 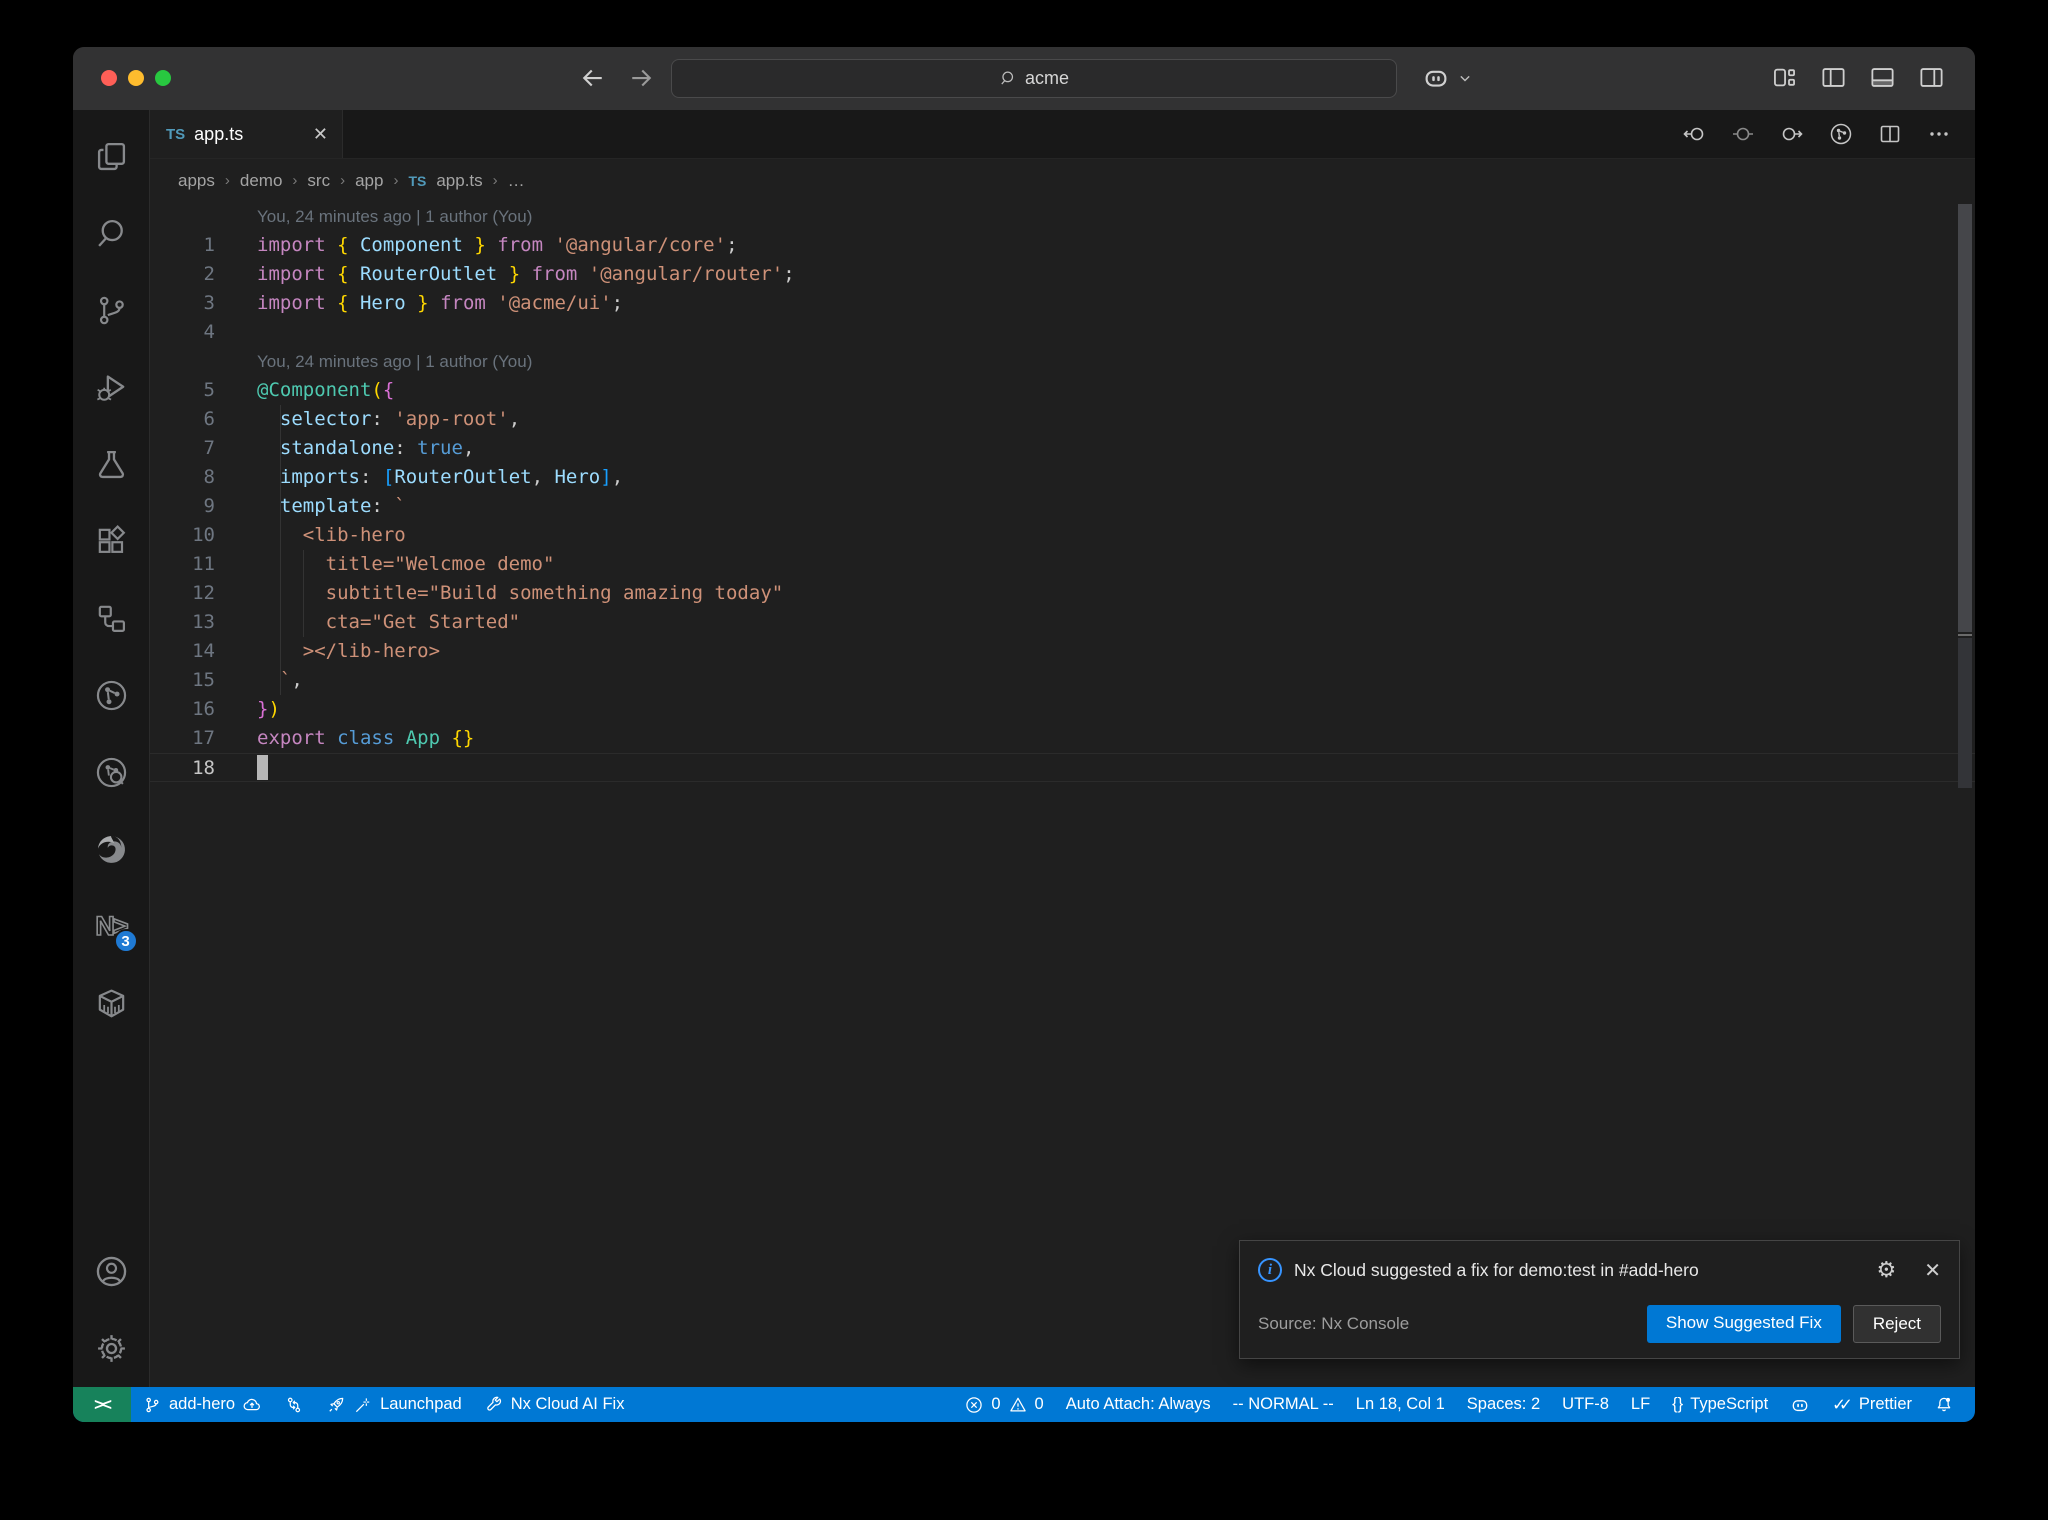 What do you see at coordinates (1887, 1270) in the screenshot?
I see `notification-settings-icon: ⚙` at bounding box center [1887, 1270].